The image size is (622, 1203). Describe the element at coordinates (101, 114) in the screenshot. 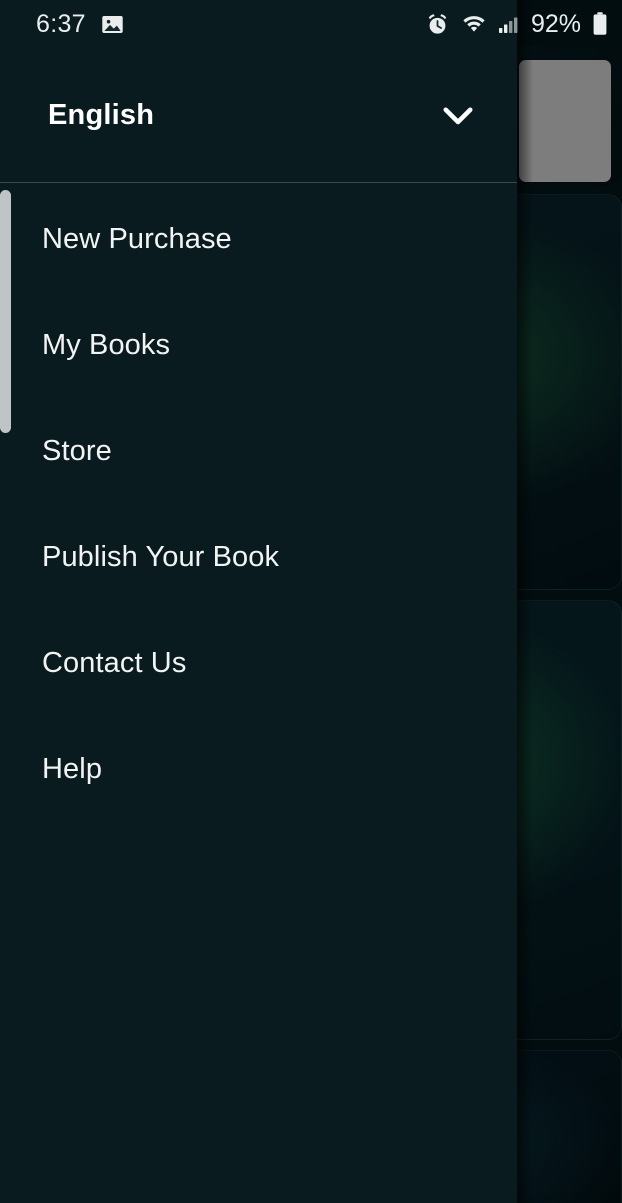

I see `language-label: English` at that location.